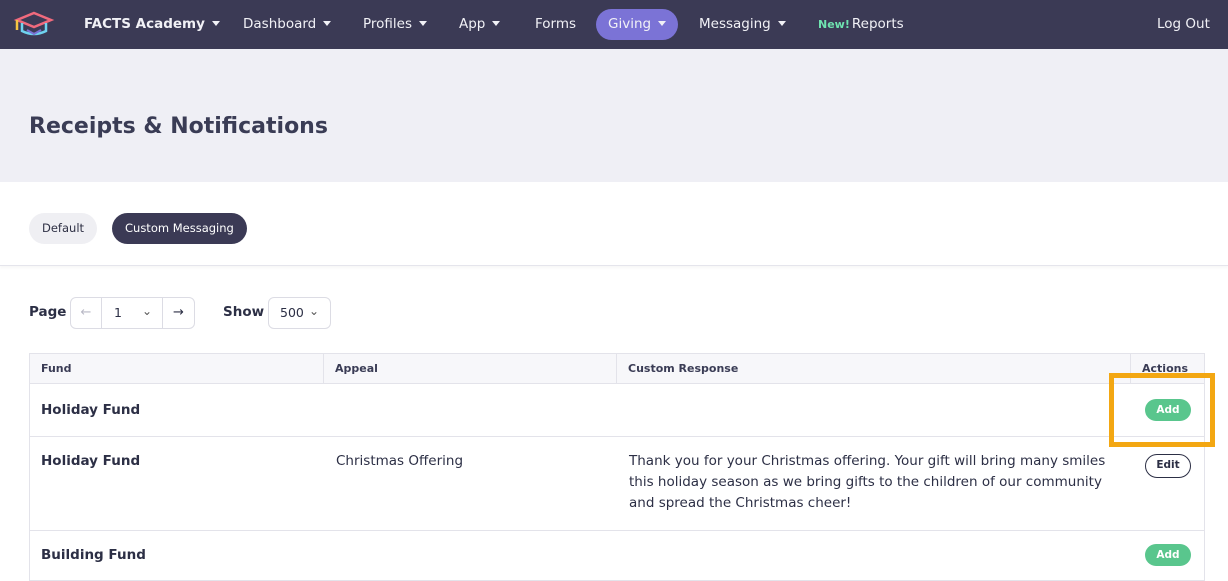 The width and height of the screenshot is (1228, 581). I want to click on page-label: Page, so click(48, 312).